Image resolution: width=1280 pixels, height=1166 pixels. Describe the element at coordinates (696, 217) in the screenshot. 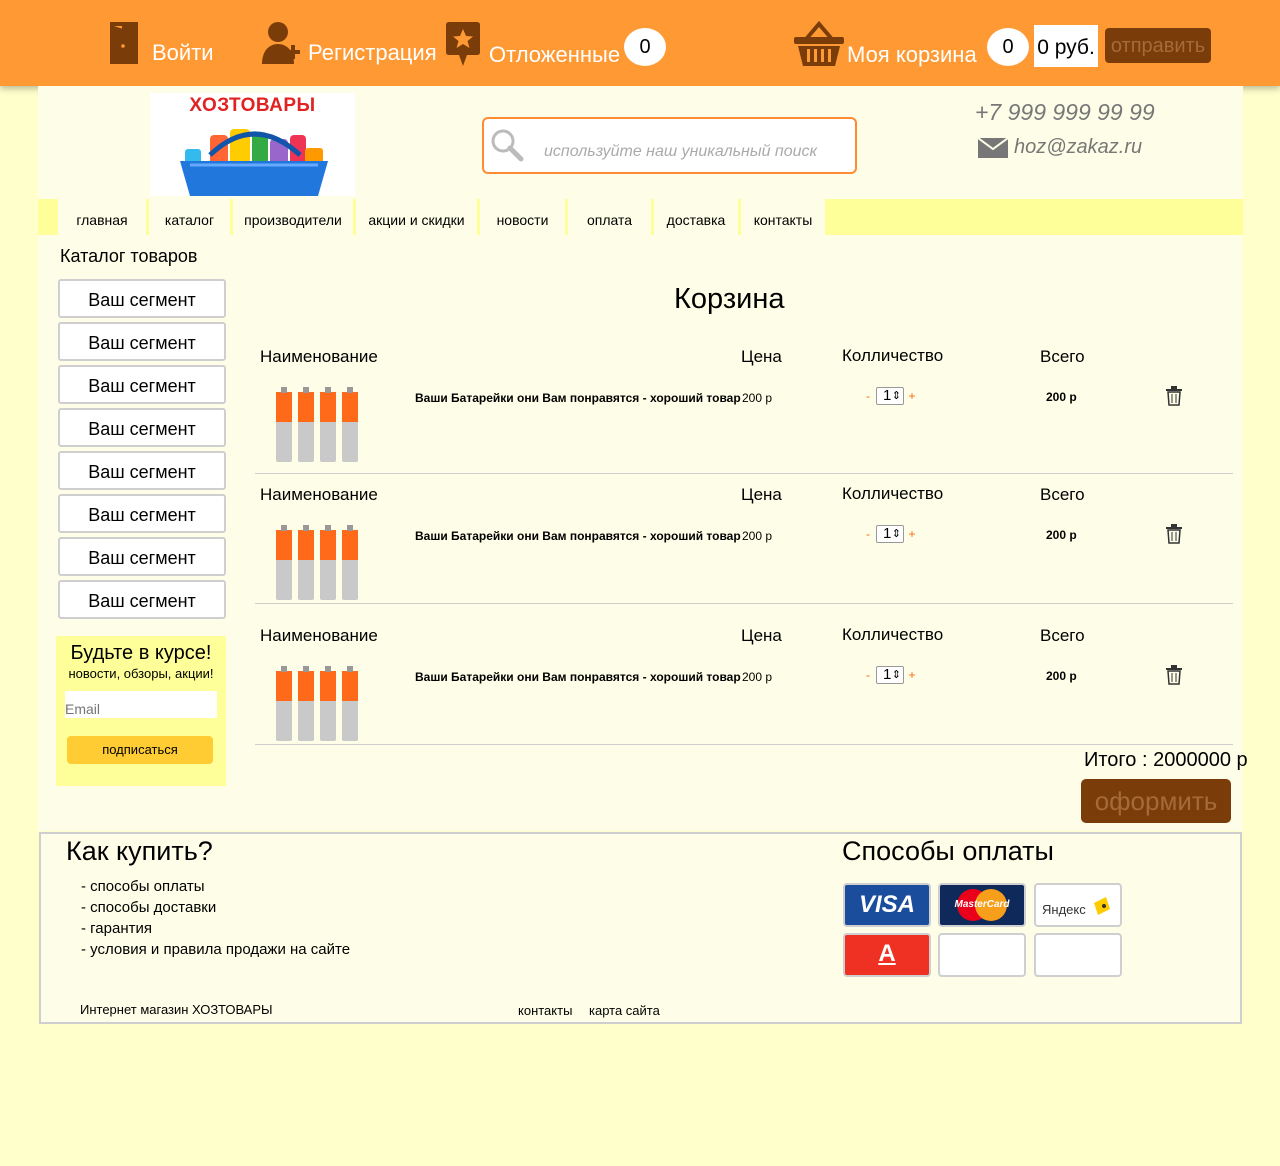

I see `nav-delivery: доставка` at that location.